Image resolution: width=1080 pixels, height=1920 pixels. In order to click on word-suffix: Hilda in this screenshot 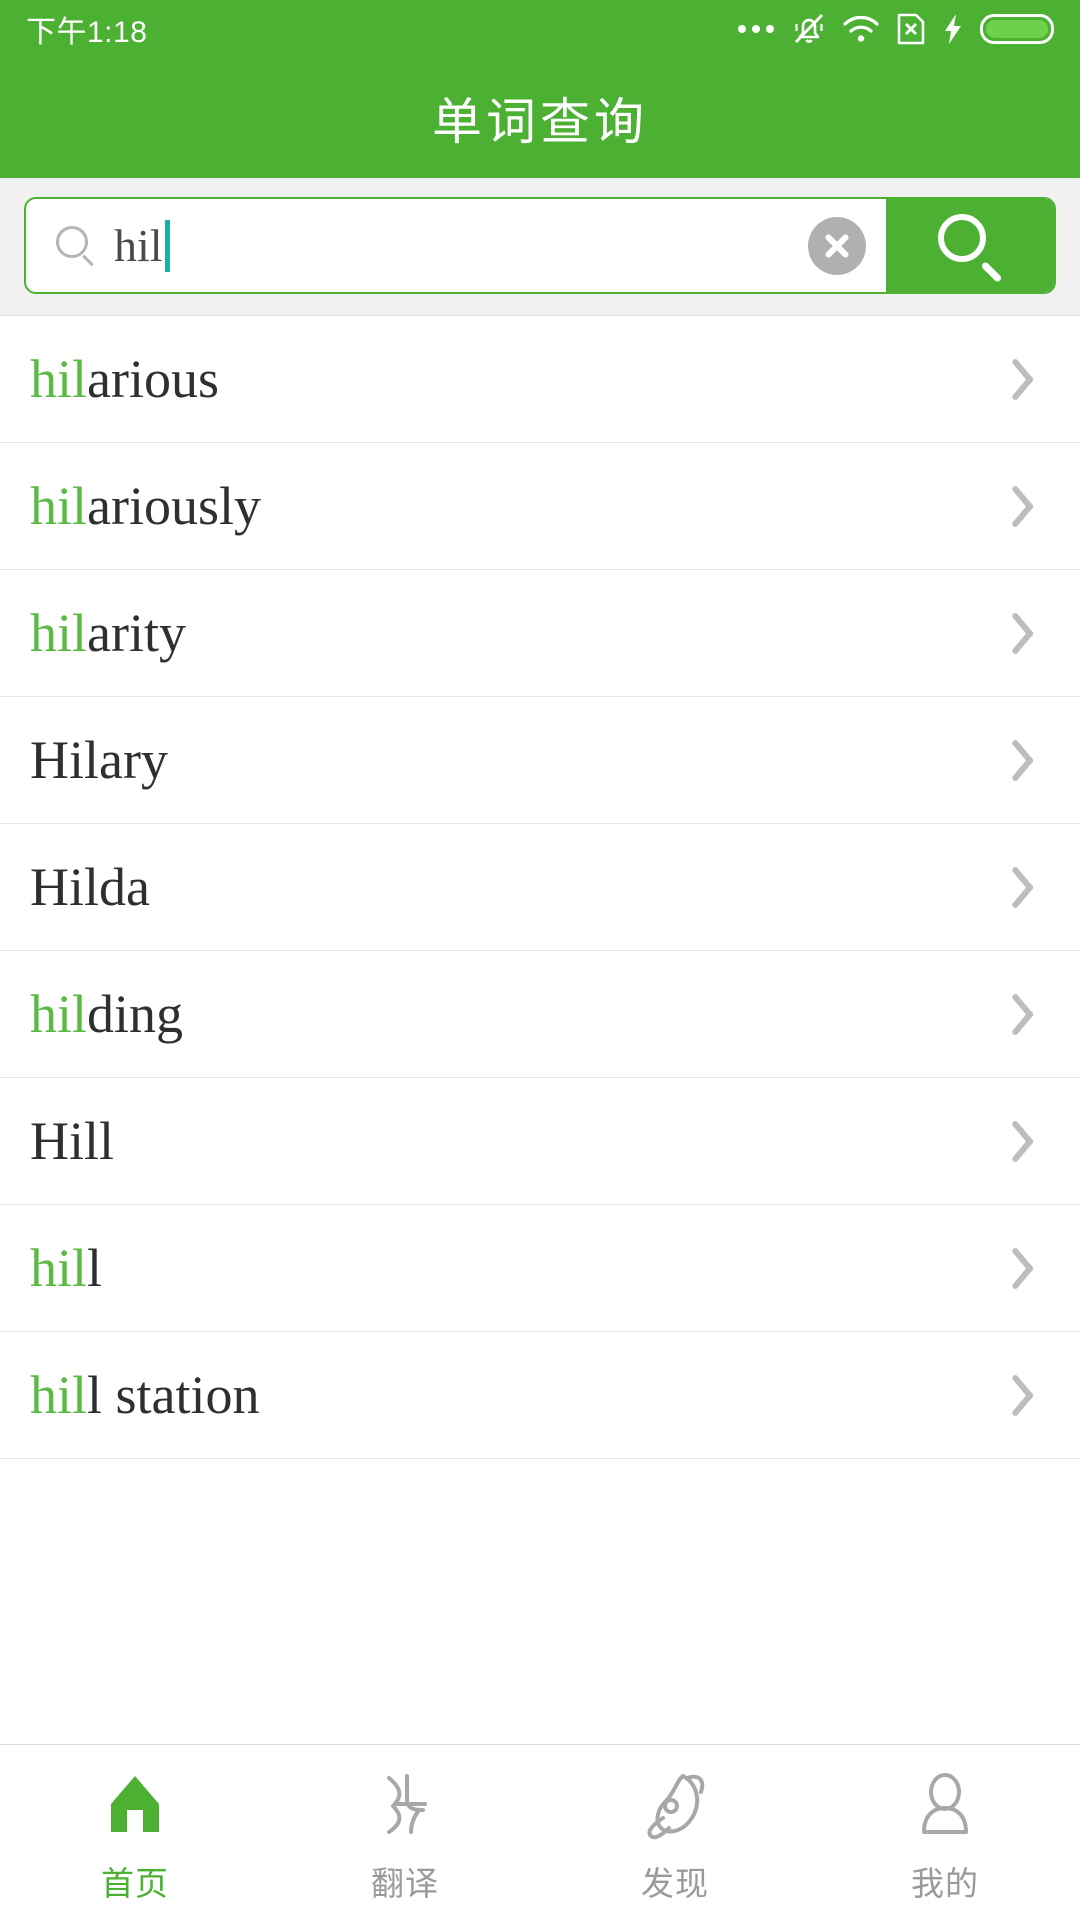, I will do `click(90, 887)`.